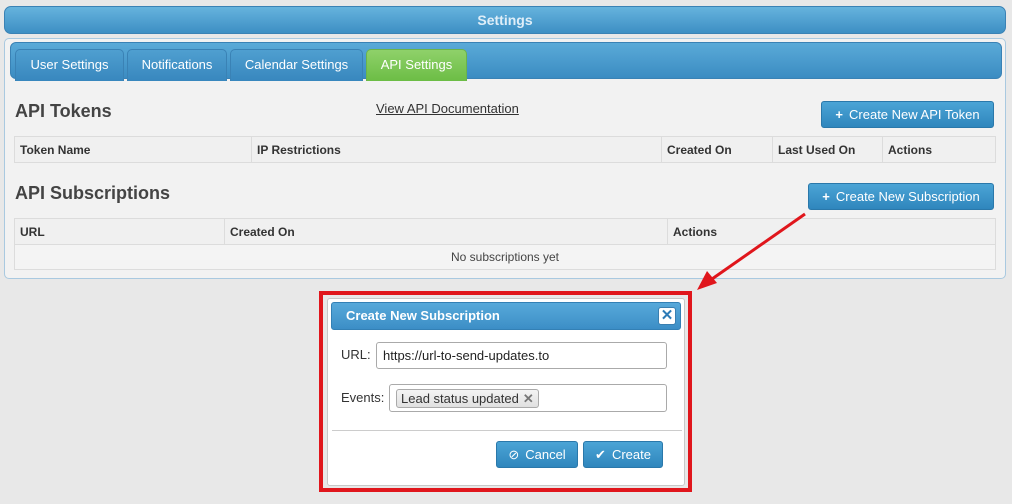  Describe the element at coordinates (506, 316) in the screenshot. I see `dialog-title-bar: Create New Subscription ✕` at that location.